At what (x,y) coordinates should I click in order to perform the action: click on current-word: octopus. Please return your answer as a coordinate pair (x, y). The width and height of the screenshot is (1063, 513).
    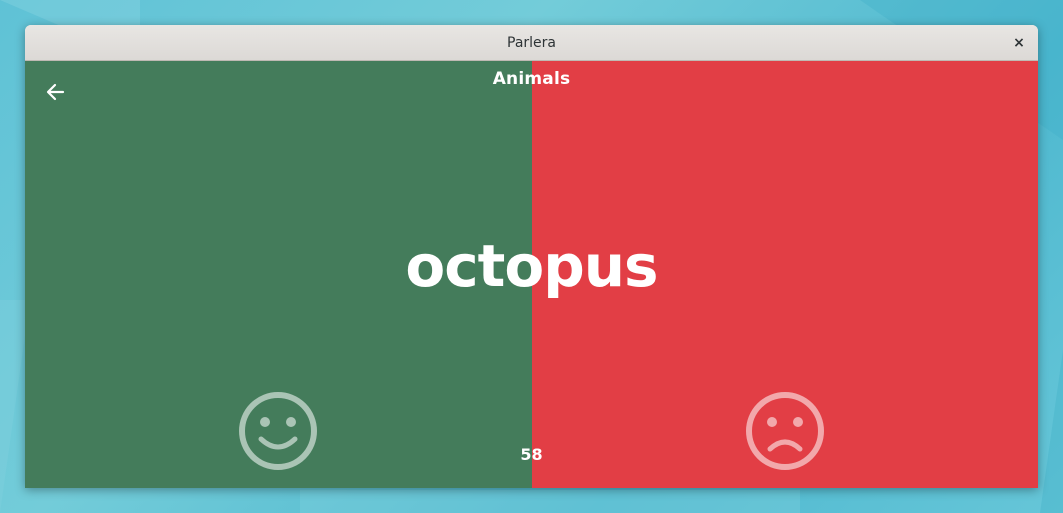
    Looking at the image, I should click on (531, 266).